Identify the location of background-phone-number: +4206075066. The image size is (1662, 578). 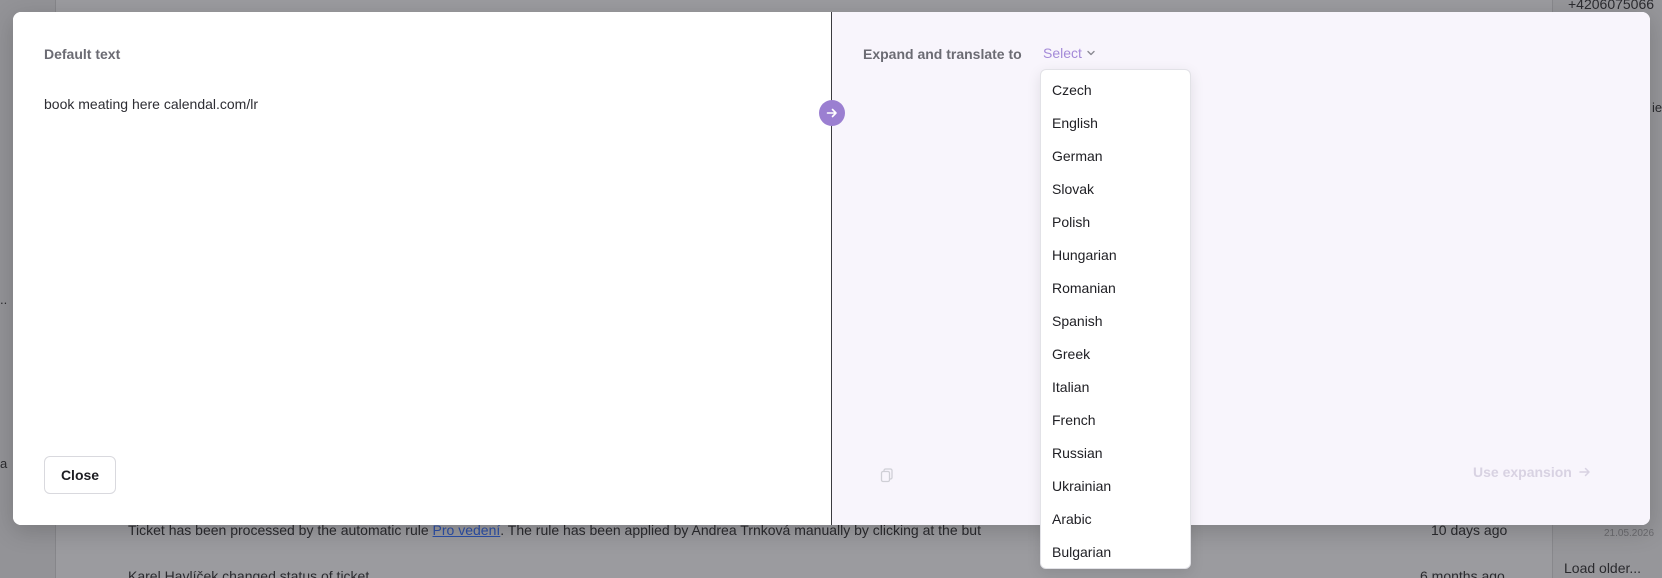
(1611, 6).